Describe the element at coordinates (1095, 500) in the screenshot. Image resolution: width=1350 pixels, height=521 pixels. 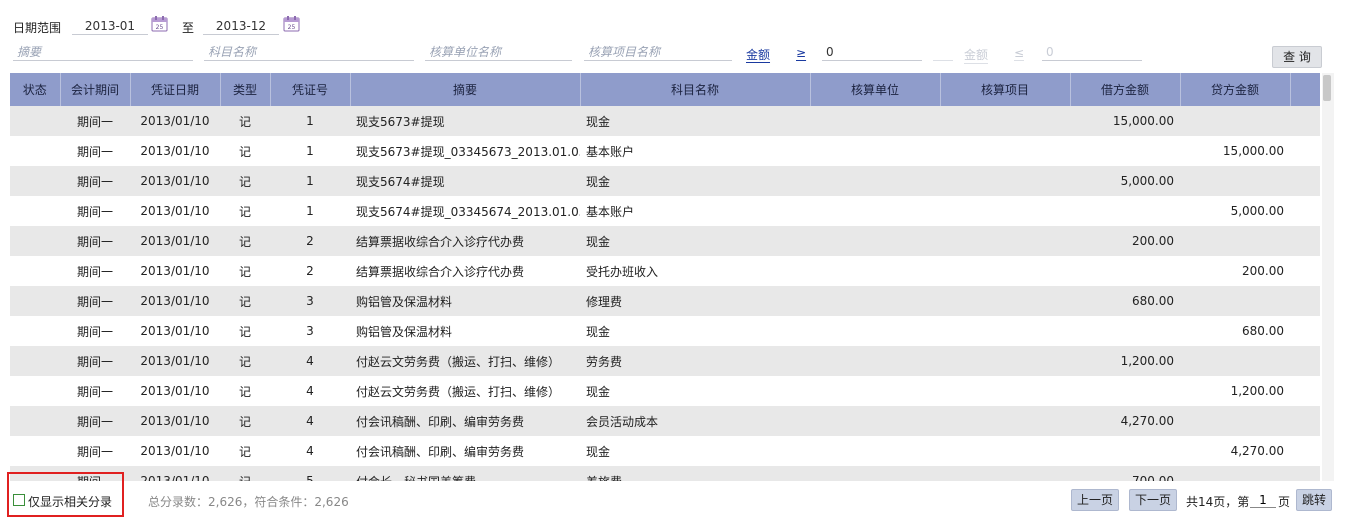
I see `prev-page-button: 上一页` at that location.